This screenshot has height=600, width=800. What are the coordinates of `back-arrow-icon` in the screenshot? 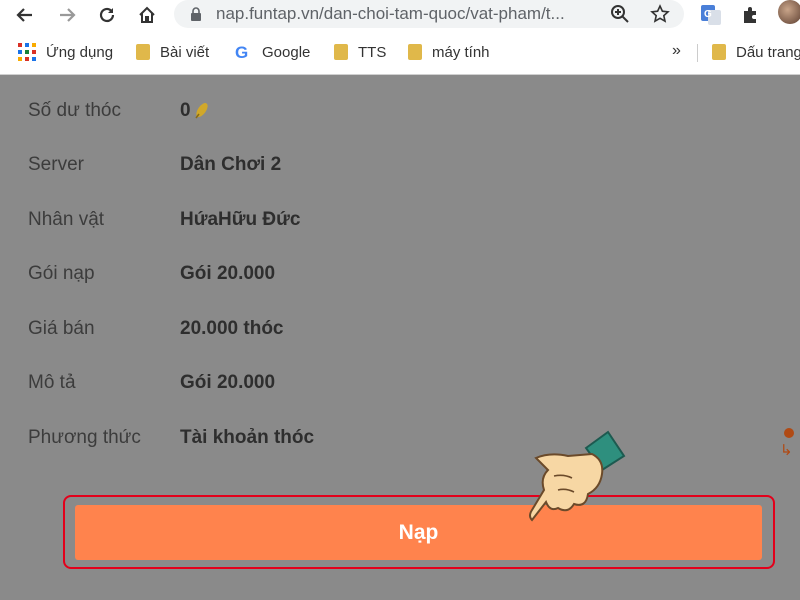 It's located at (25, 15).